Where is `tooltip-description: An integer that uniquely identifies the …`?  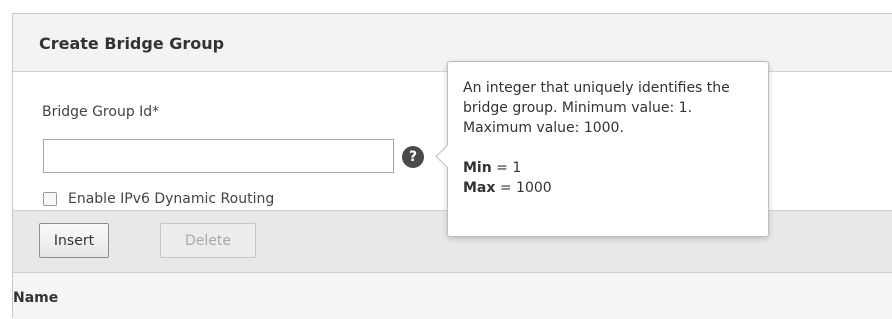
tooltip-description: An integer that uniquely identifies the … is located at coordinates (596, 108).